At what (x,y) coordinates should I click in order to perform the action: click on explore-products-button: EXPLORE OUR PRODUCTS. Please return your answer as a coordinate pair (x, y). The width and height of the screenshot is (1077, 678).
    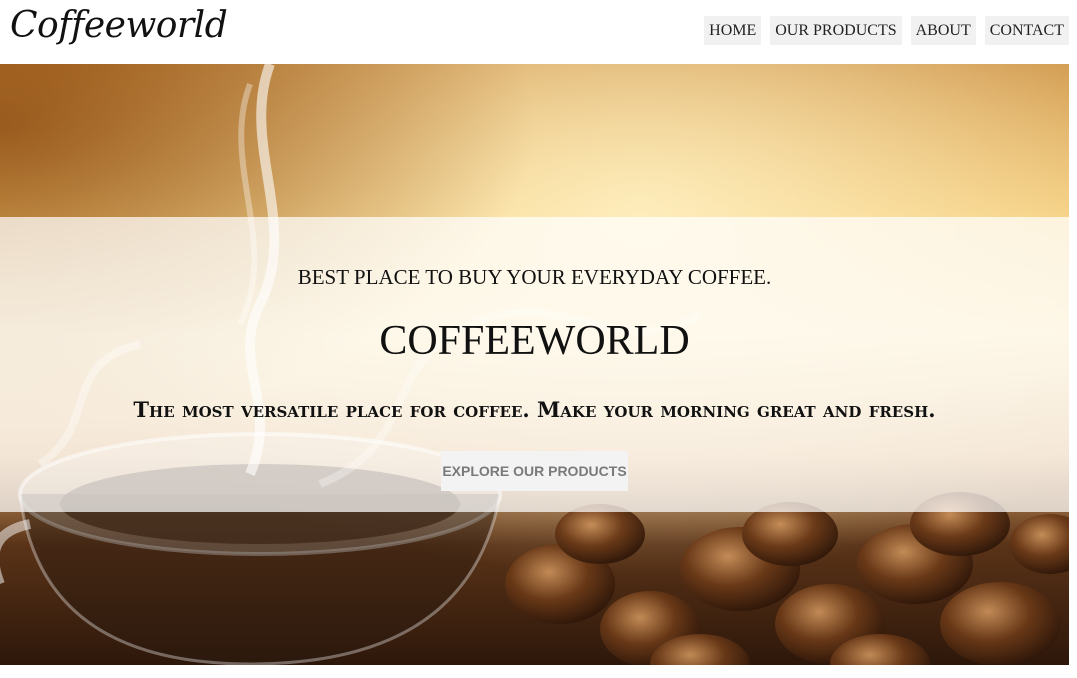
    Looking at the image, I should click on (534, 471).